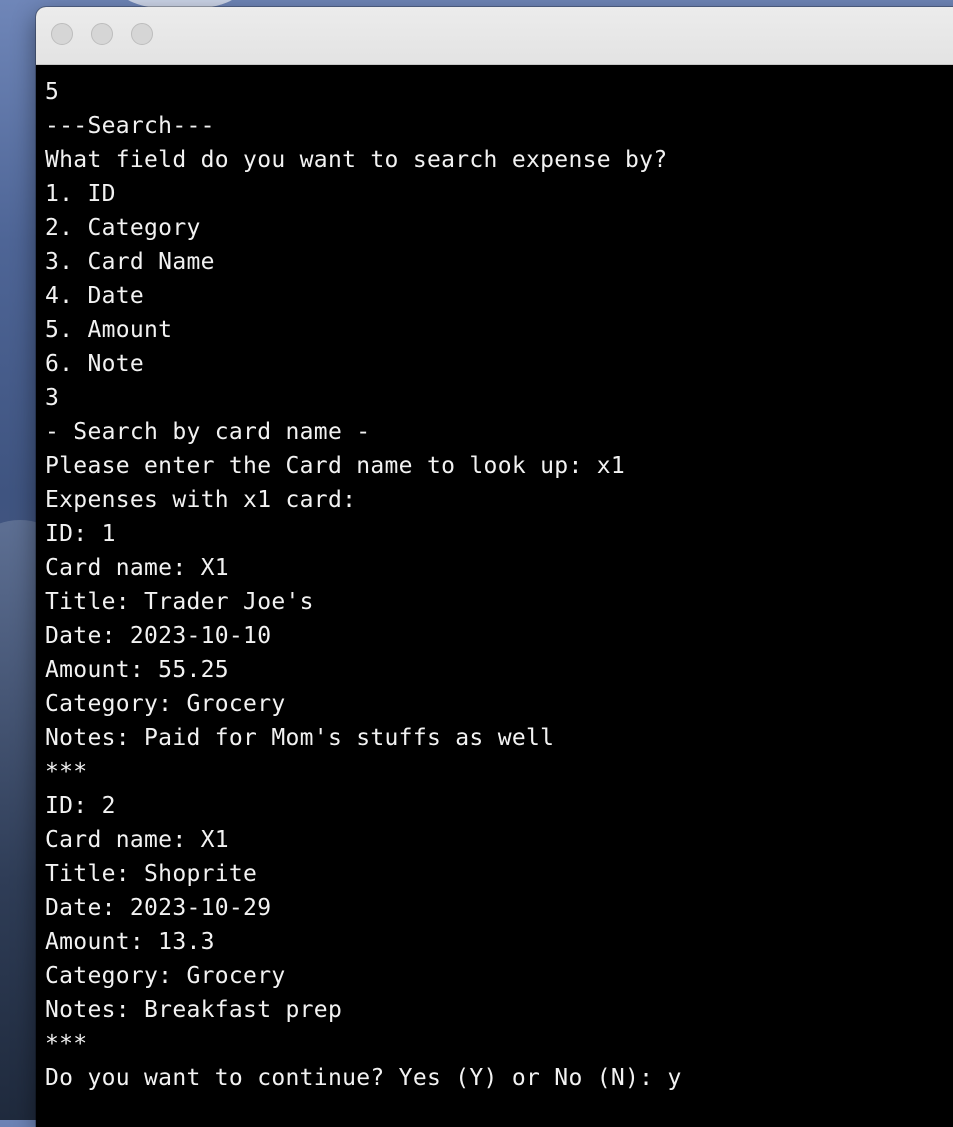 The width and height of the screenshot is (953, 1127). What do you see at coordinates (52, 92) in the screenshot?
I see `terminal-line: 5` at bounding box center [52, 92].